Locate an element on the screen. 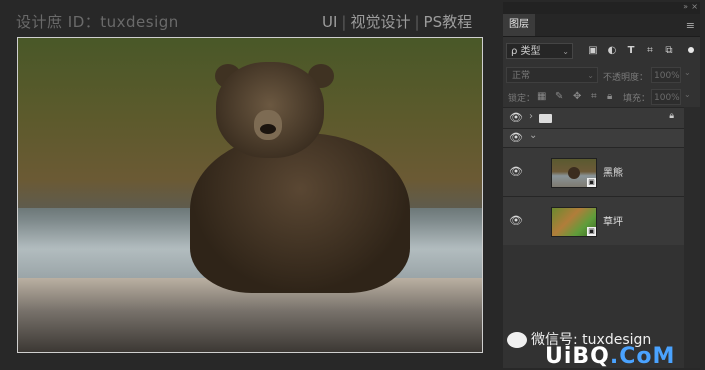 The width and height of the screenshot is (705, 370). lock-icon: 🔒︎ is located at coordinates (671, 116).